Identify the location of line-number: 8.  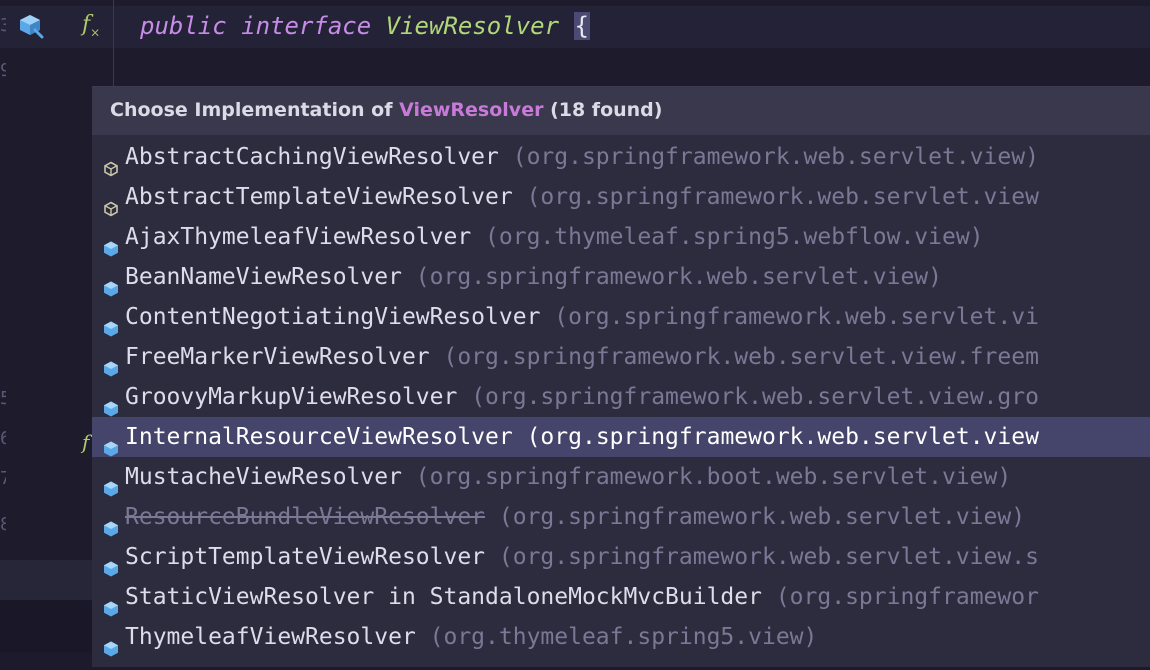
(3, 524).